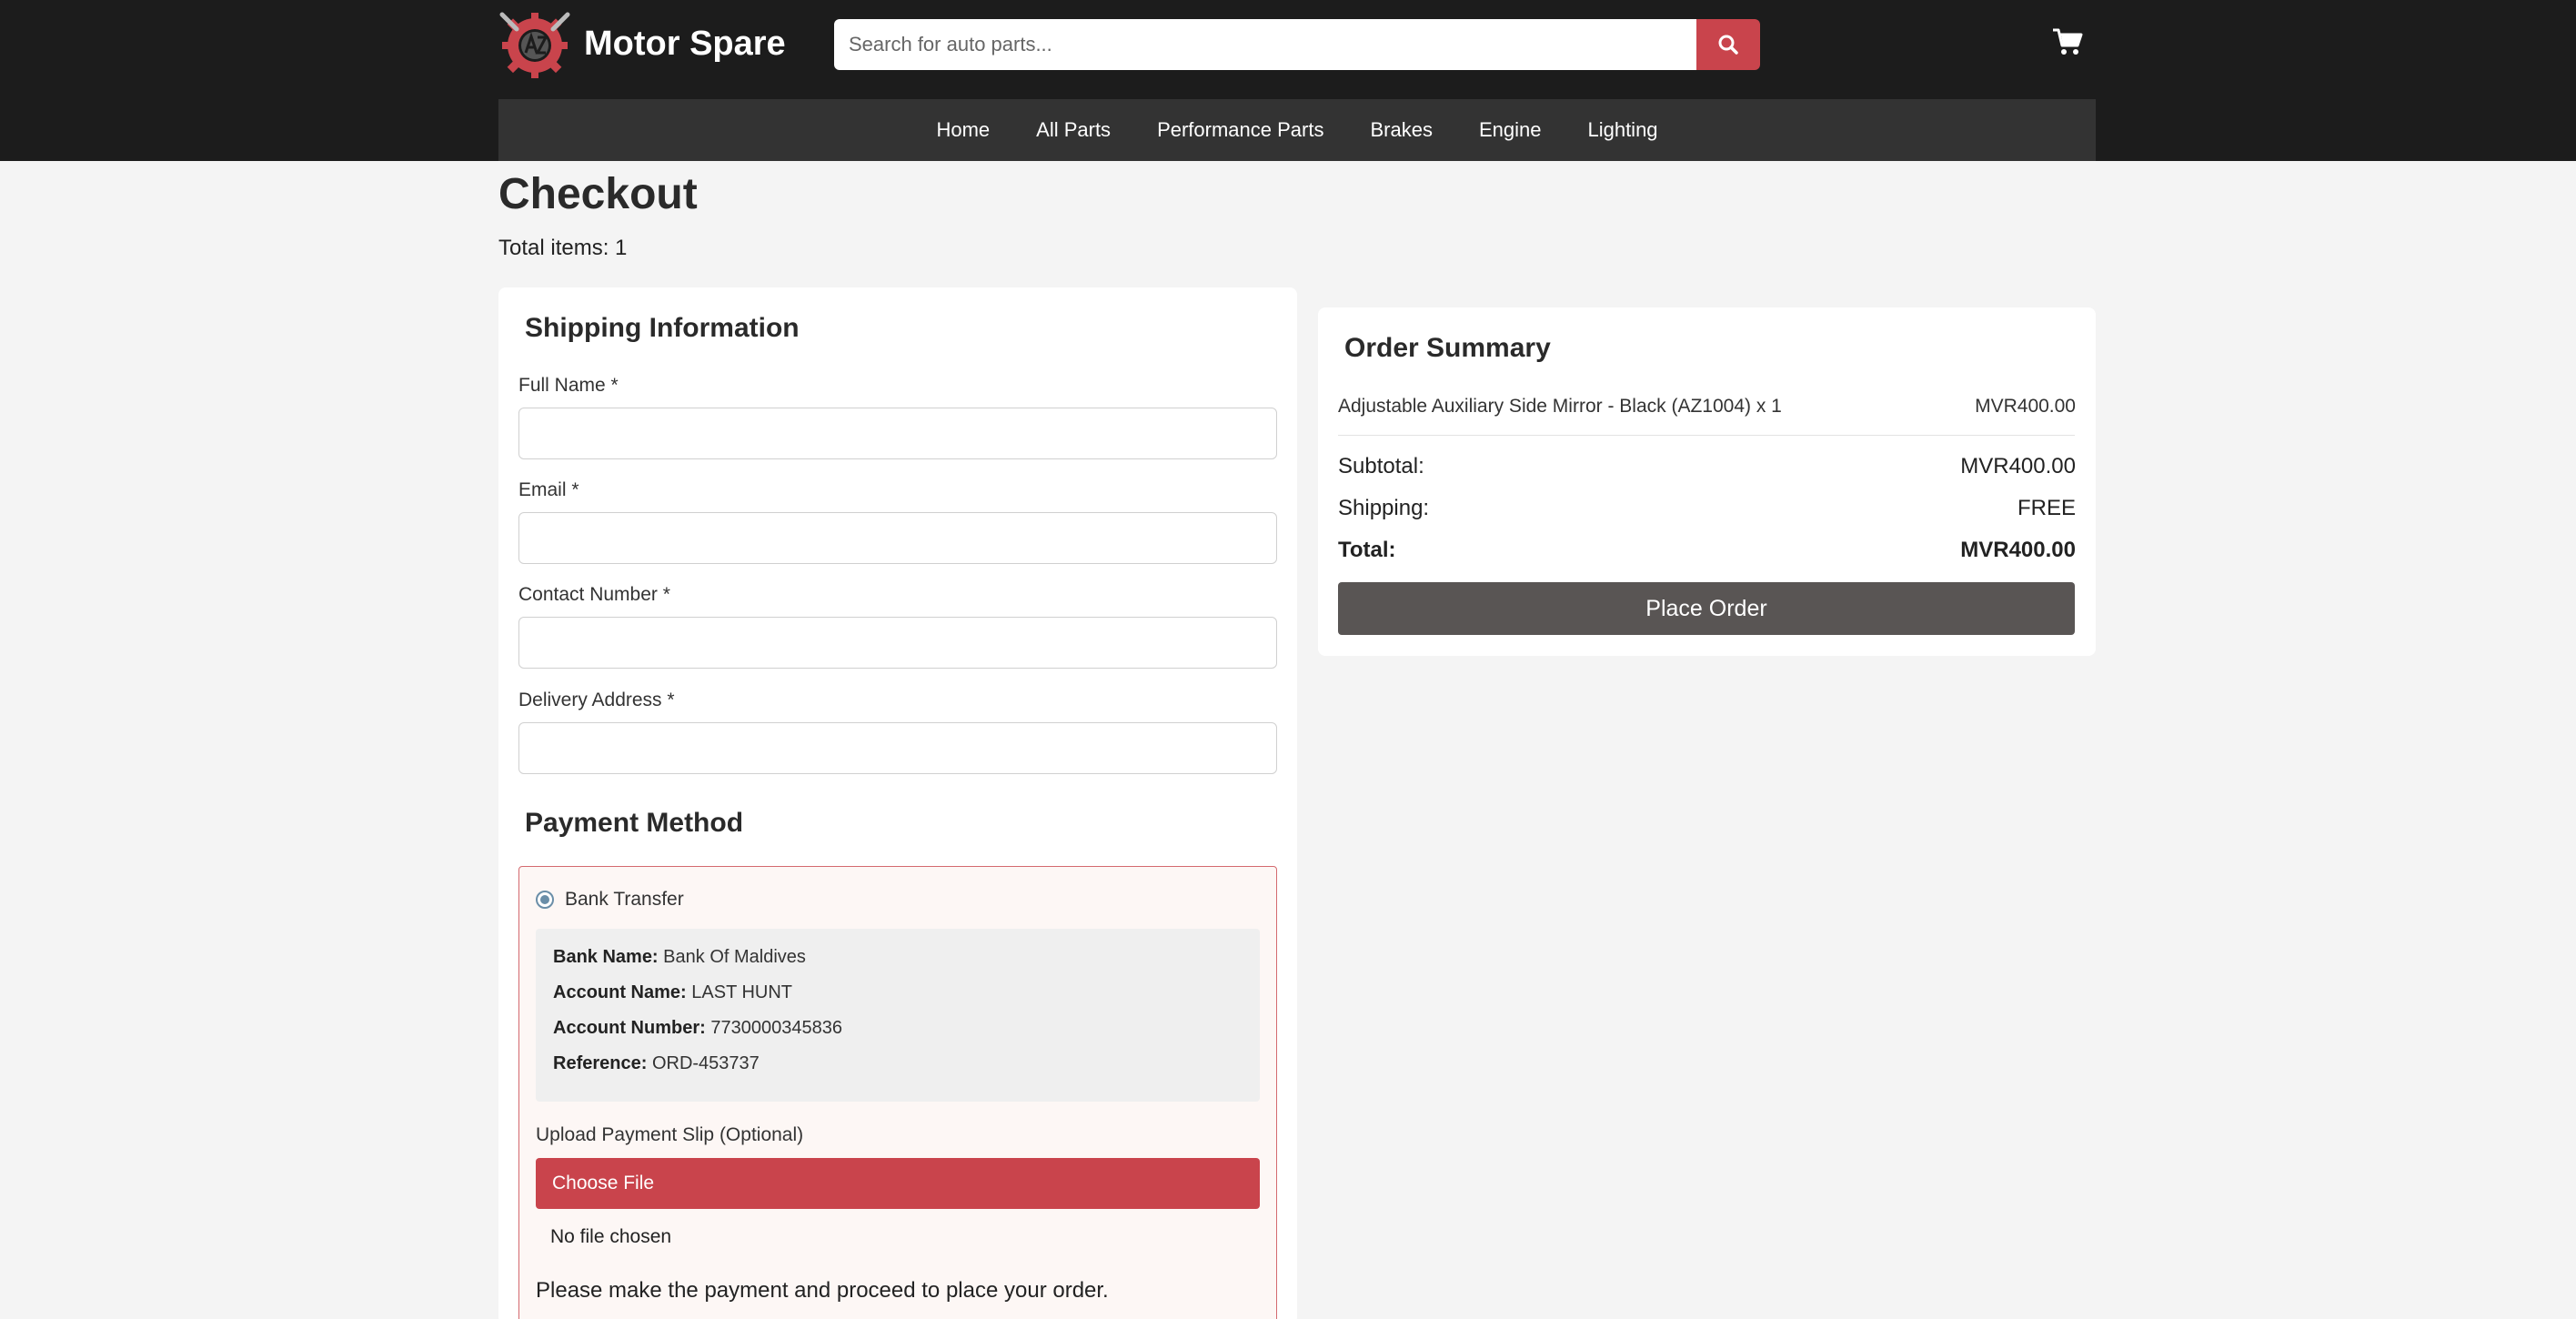 The width and height of the screenshot is (2576, 1319). Describe the element at coordinates (685, 43) in the screenshot. I see `brand-name: Motor Spare` at that location.